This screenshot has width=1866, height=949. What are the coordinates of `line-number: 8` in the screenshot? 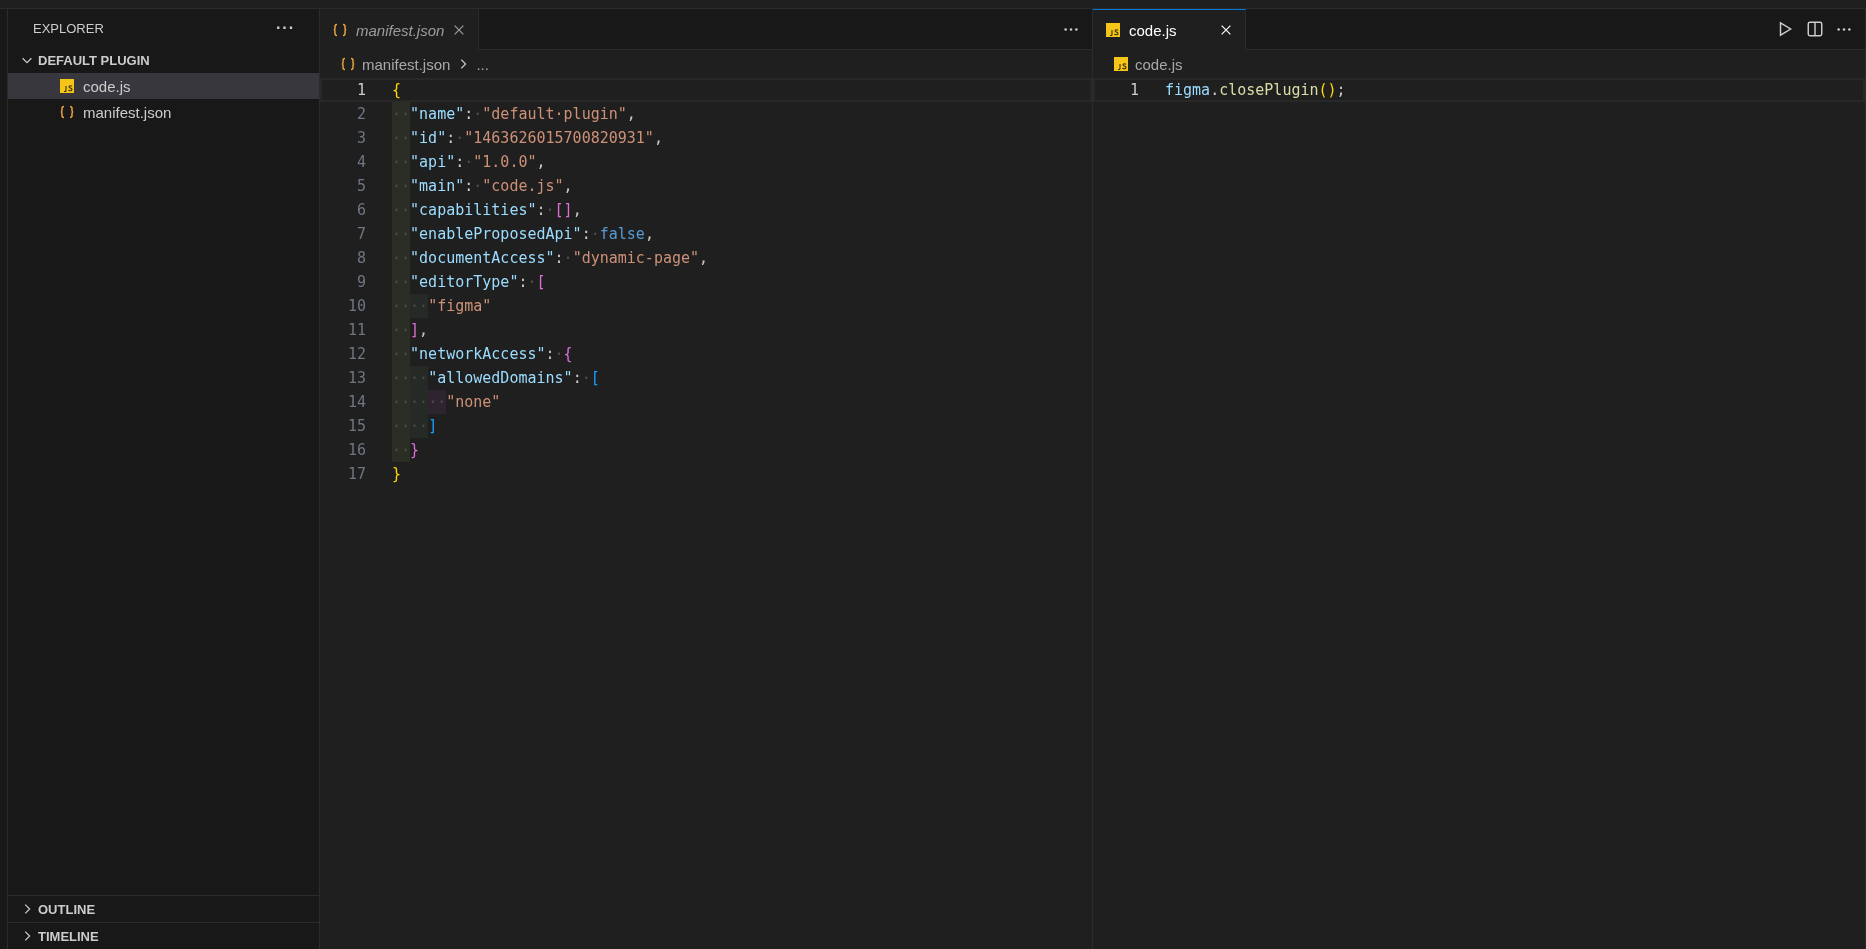 It's located at (360, 258).